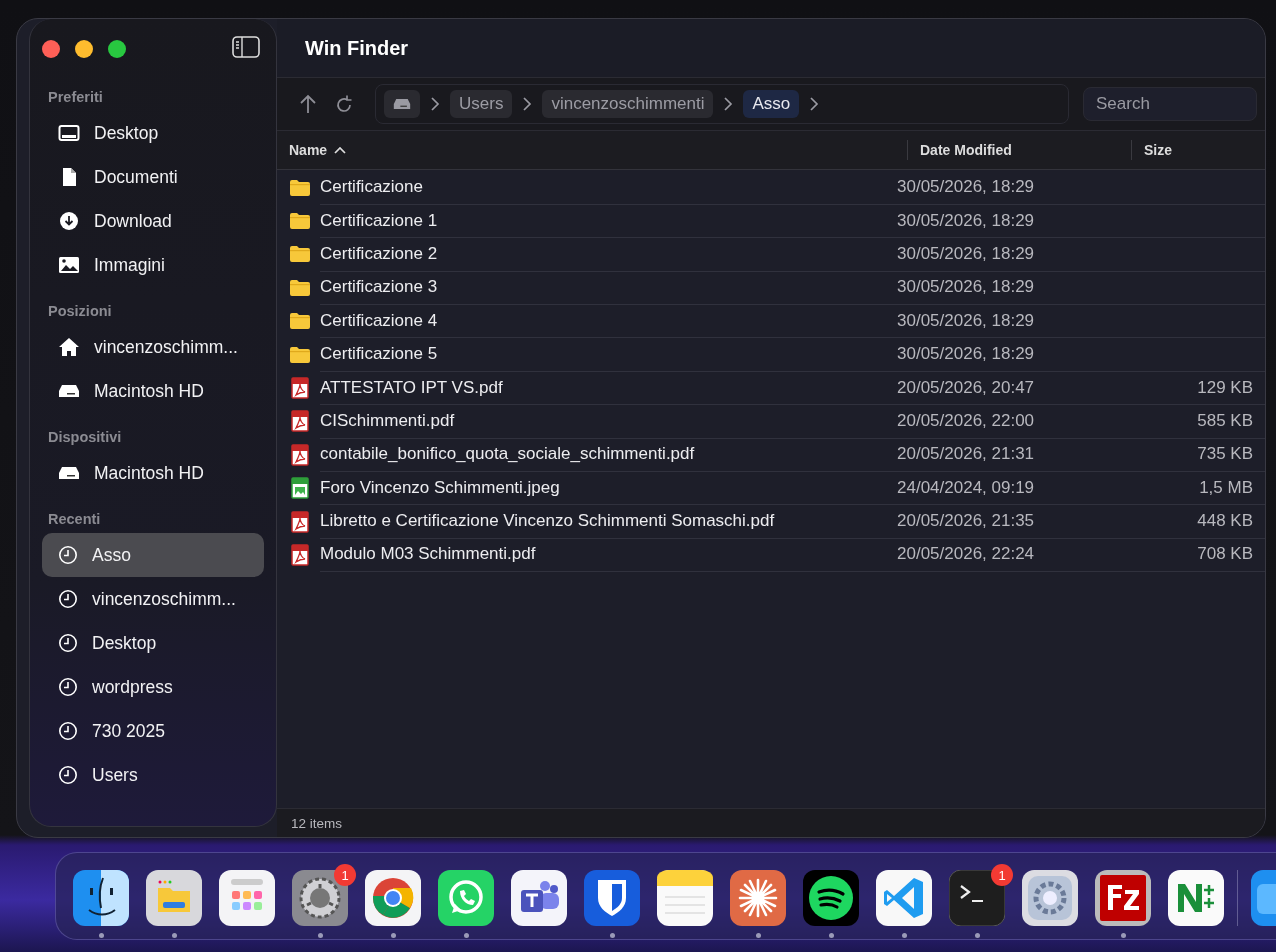 This screenshot has height=952, width=1276. Describe the element at coordinates (995, 488) in the screenshot. I see `date-cell: 24/04/2024, 09:19` at that location.